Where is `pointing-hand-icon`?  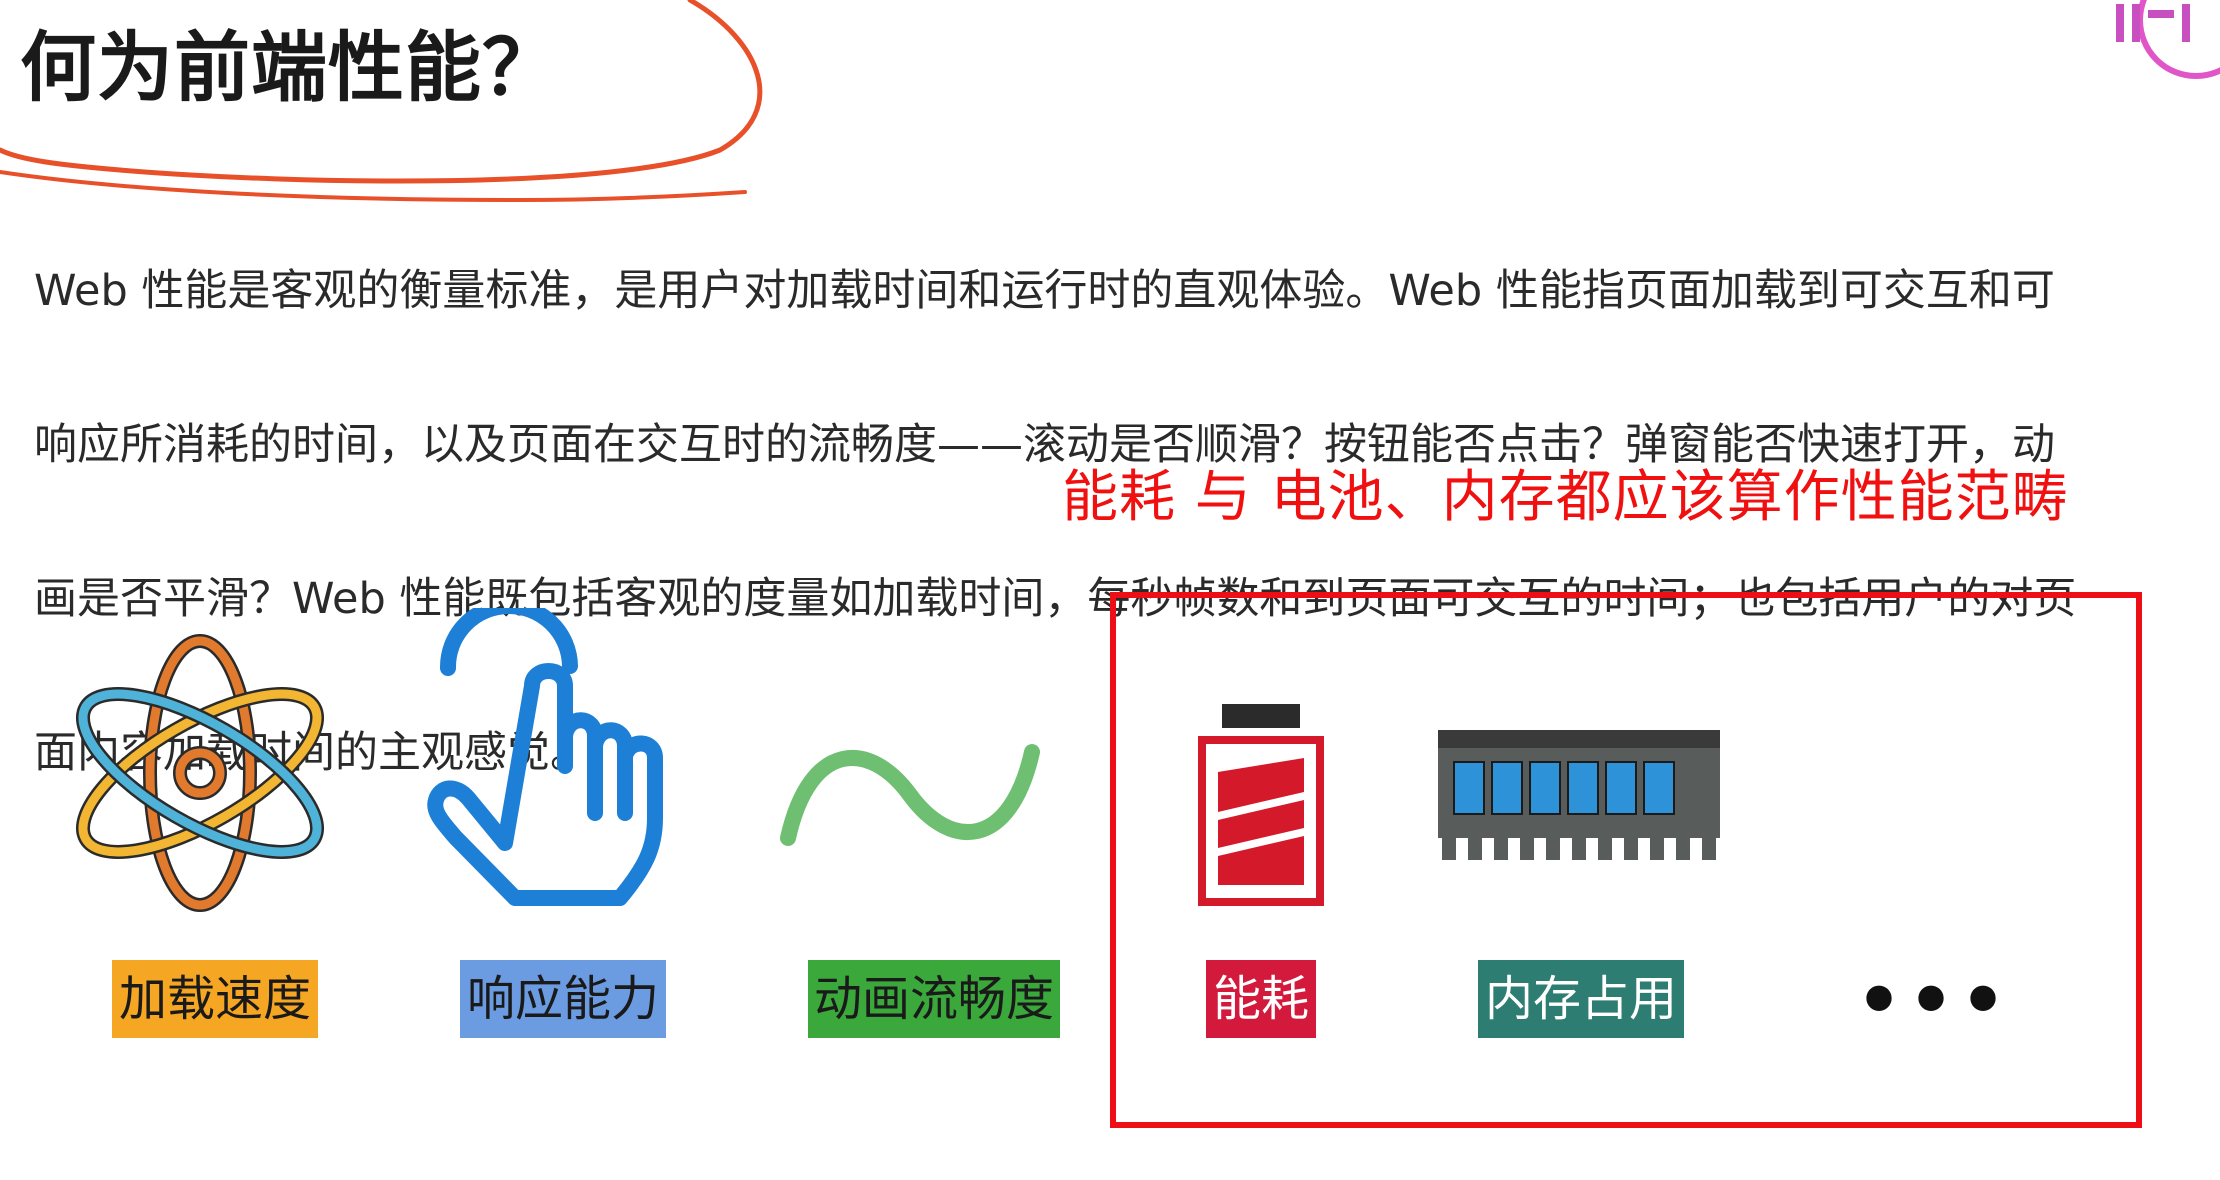
pointing-hand-icon is located at coordinates (545, 757).